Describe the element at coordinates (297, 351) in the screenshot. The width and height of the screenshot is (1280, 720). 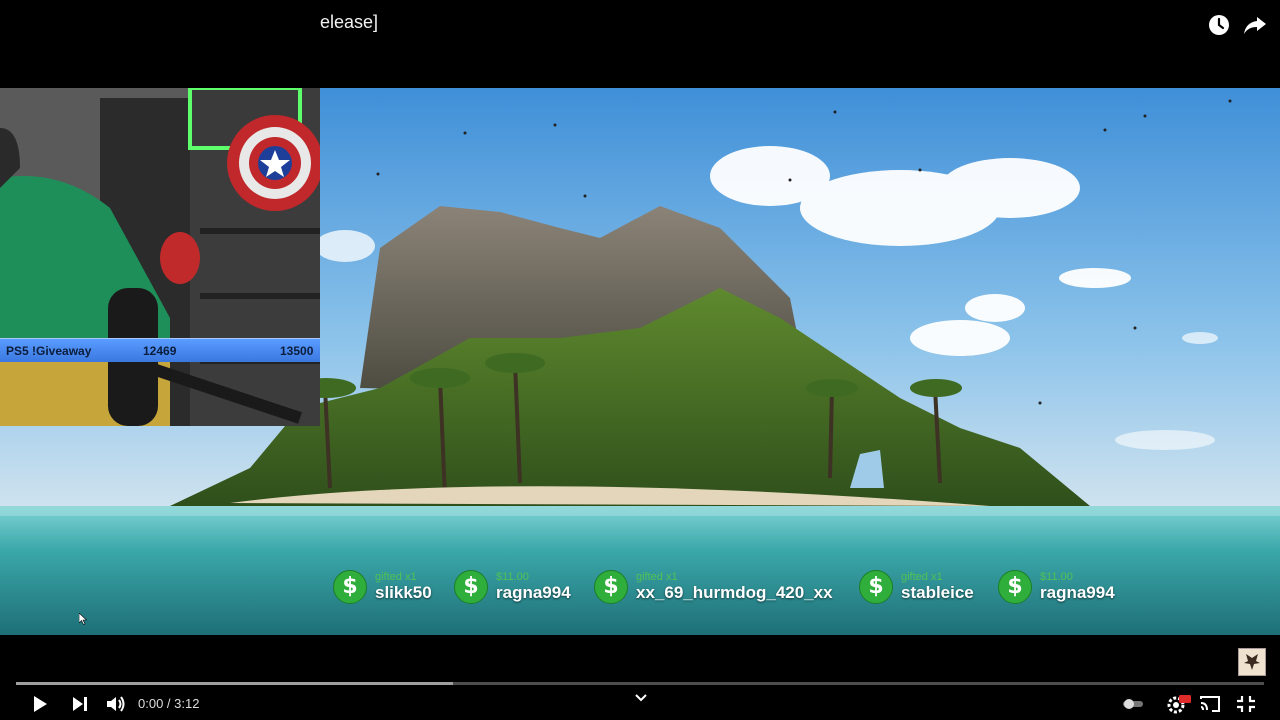
I see `giveaway-goal: 13500` at that location.